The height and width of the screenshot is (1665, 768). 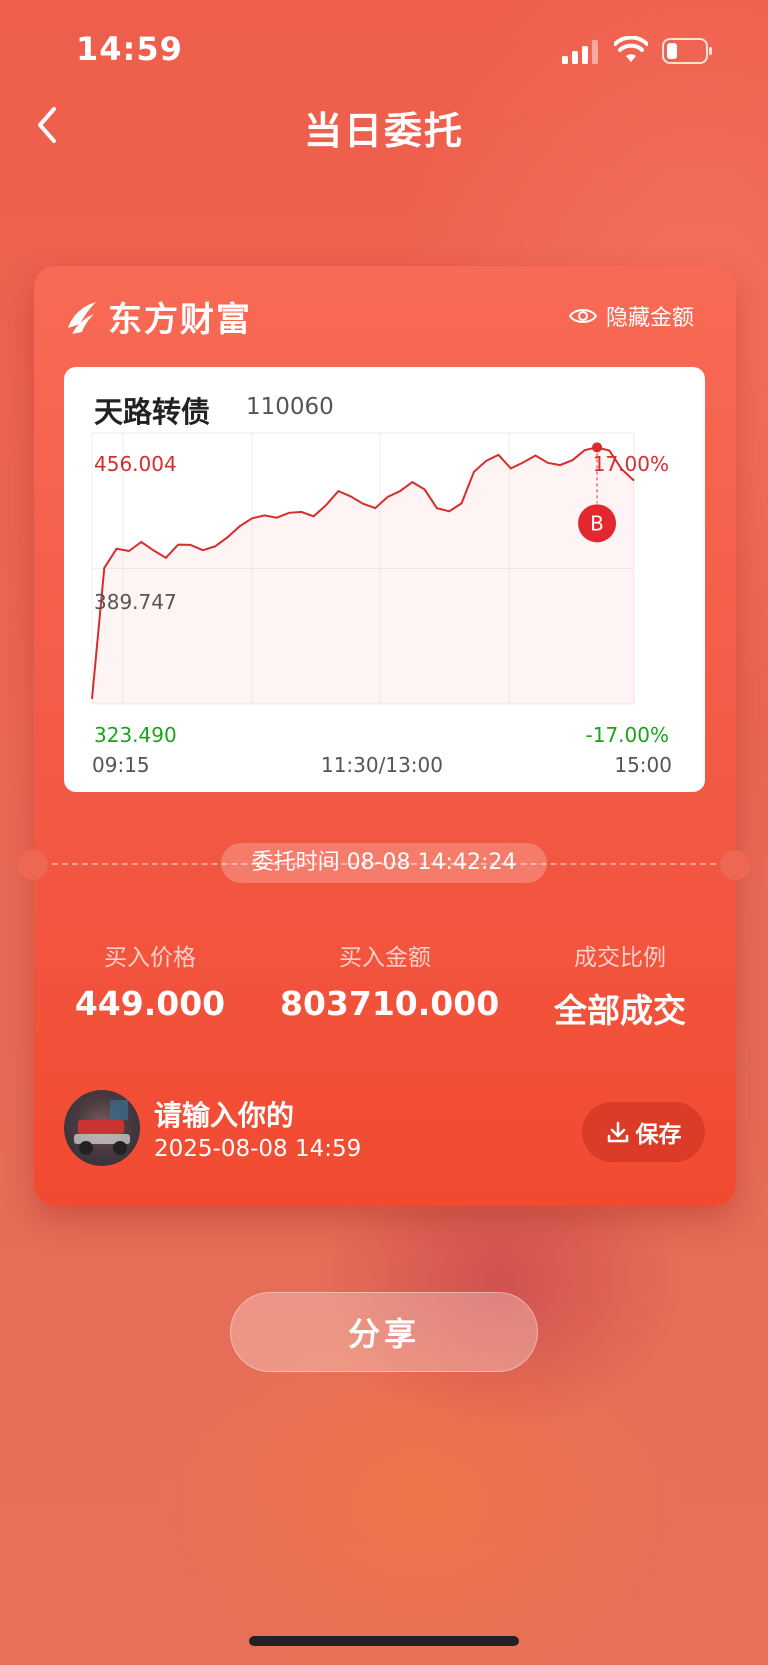 What do you see at coordinates (383, 131) in the screenshot?
I see `page-title: 当日委托` at bounding box center [383, 131].